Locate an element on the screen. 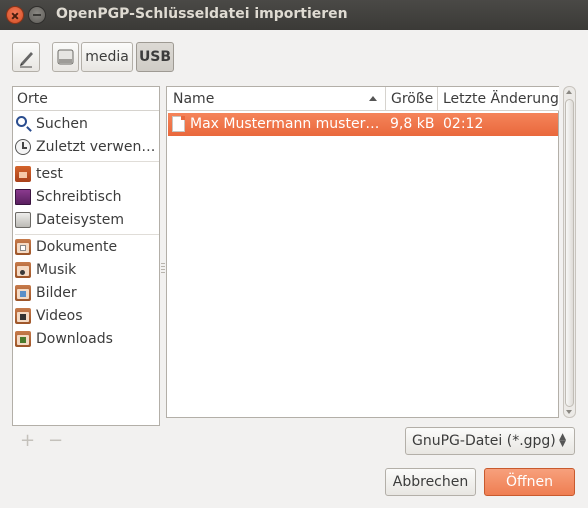 The image size is (588, 508). sidebar-item-label: Bilder is located at coordinates (56, 293).